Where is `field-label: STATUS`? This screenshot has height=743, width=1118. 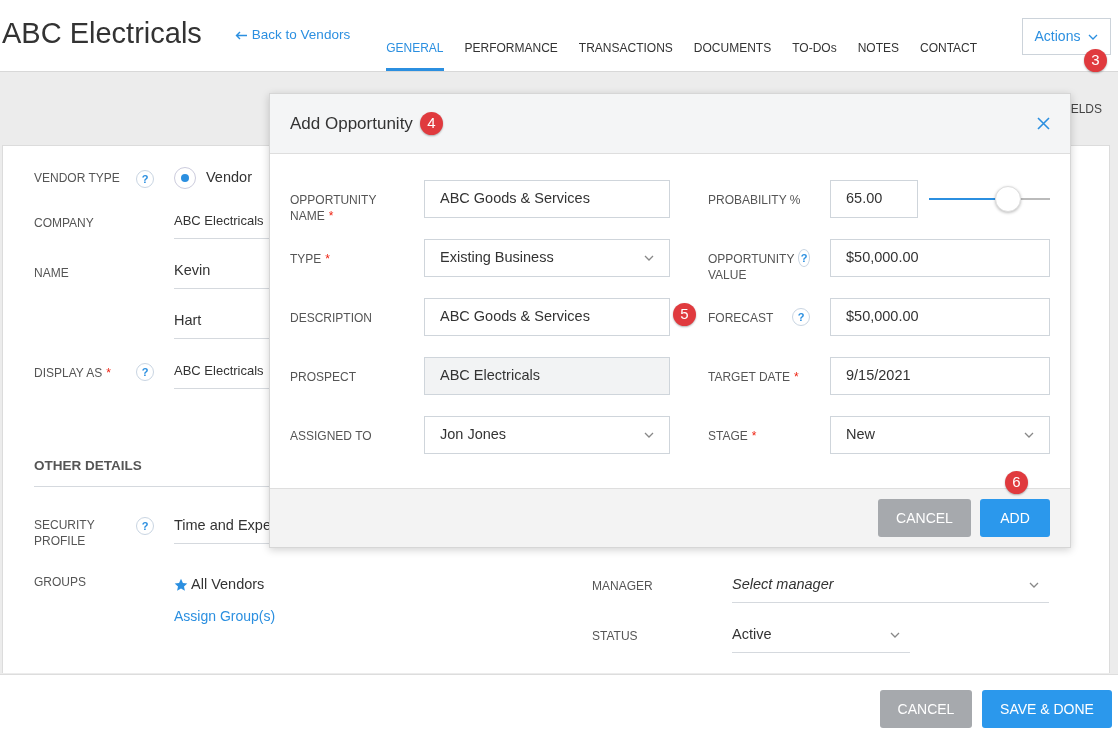 field-label: STATUS is located at coordinates (615, 636).